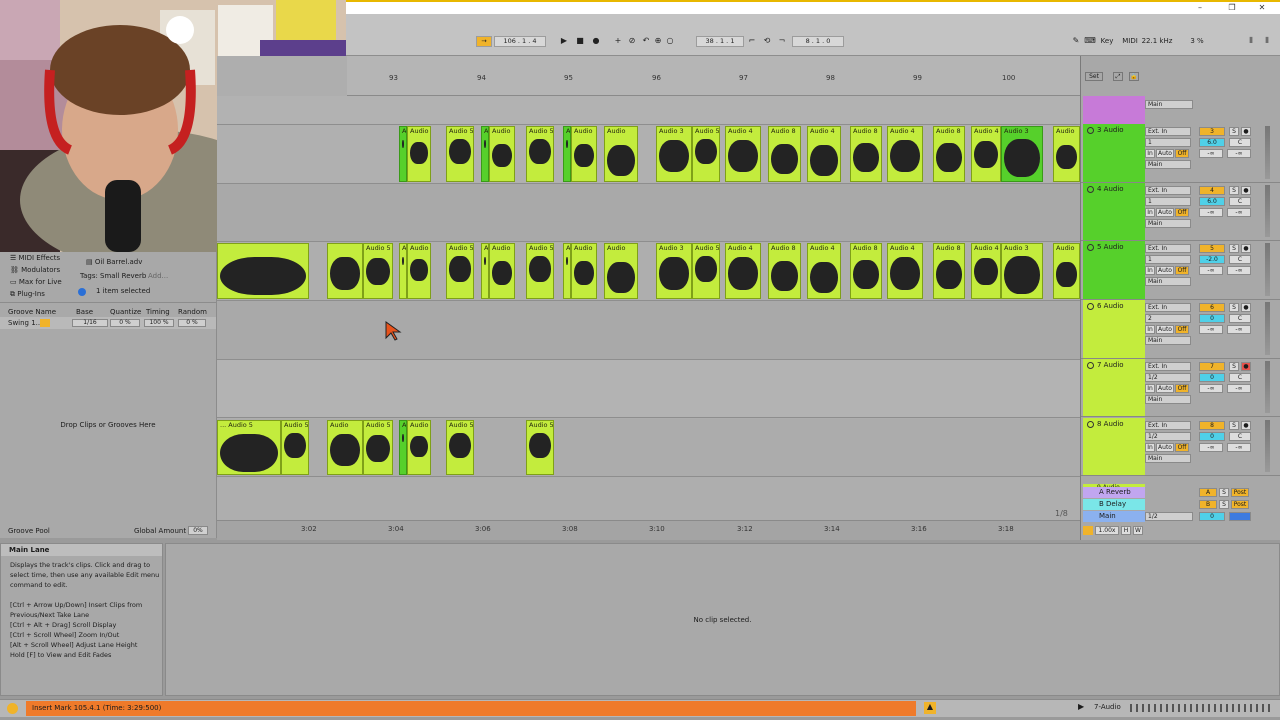  I want to click on hot-swap-icon, so click(45, 323).